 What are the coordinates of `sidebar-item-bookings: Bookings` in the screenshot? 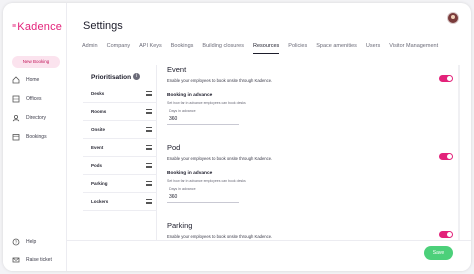 It's located at (29, 137).